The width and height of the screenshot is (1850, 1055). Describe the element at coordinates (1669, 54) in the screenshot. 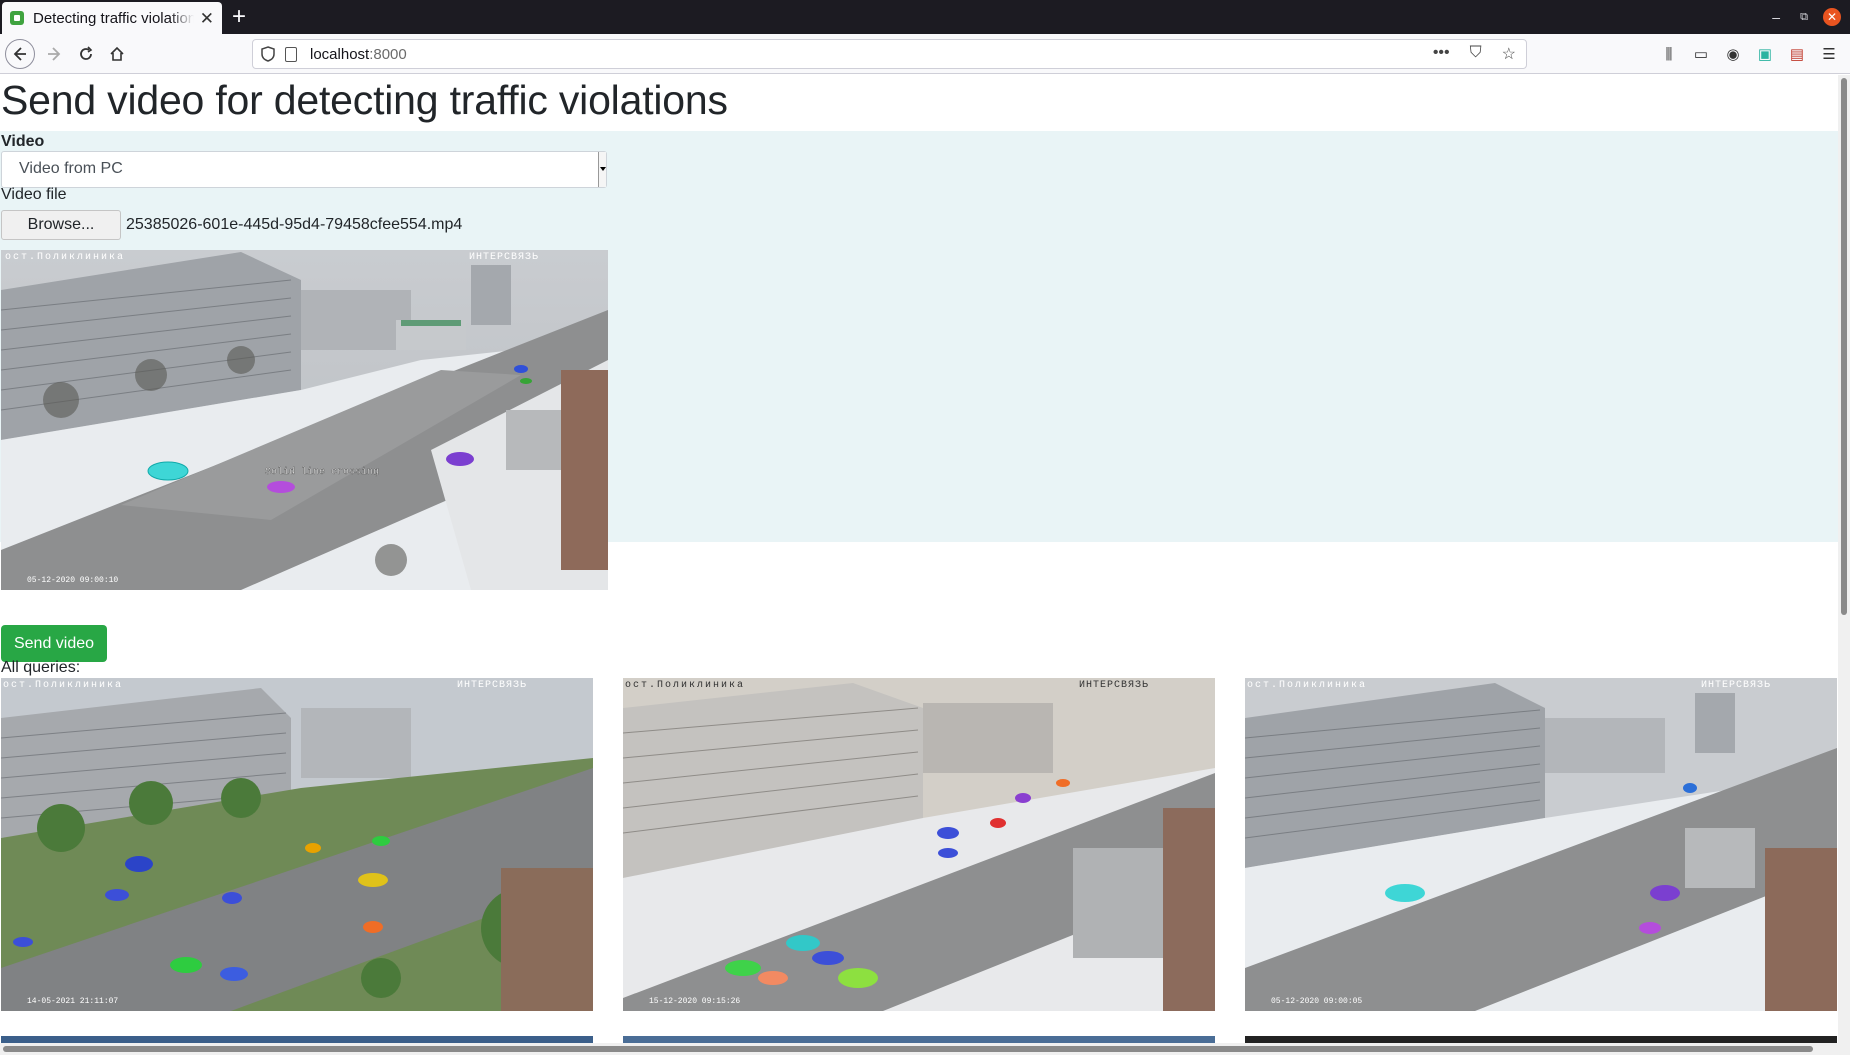

I see `library-icon: ⫼` at that location.